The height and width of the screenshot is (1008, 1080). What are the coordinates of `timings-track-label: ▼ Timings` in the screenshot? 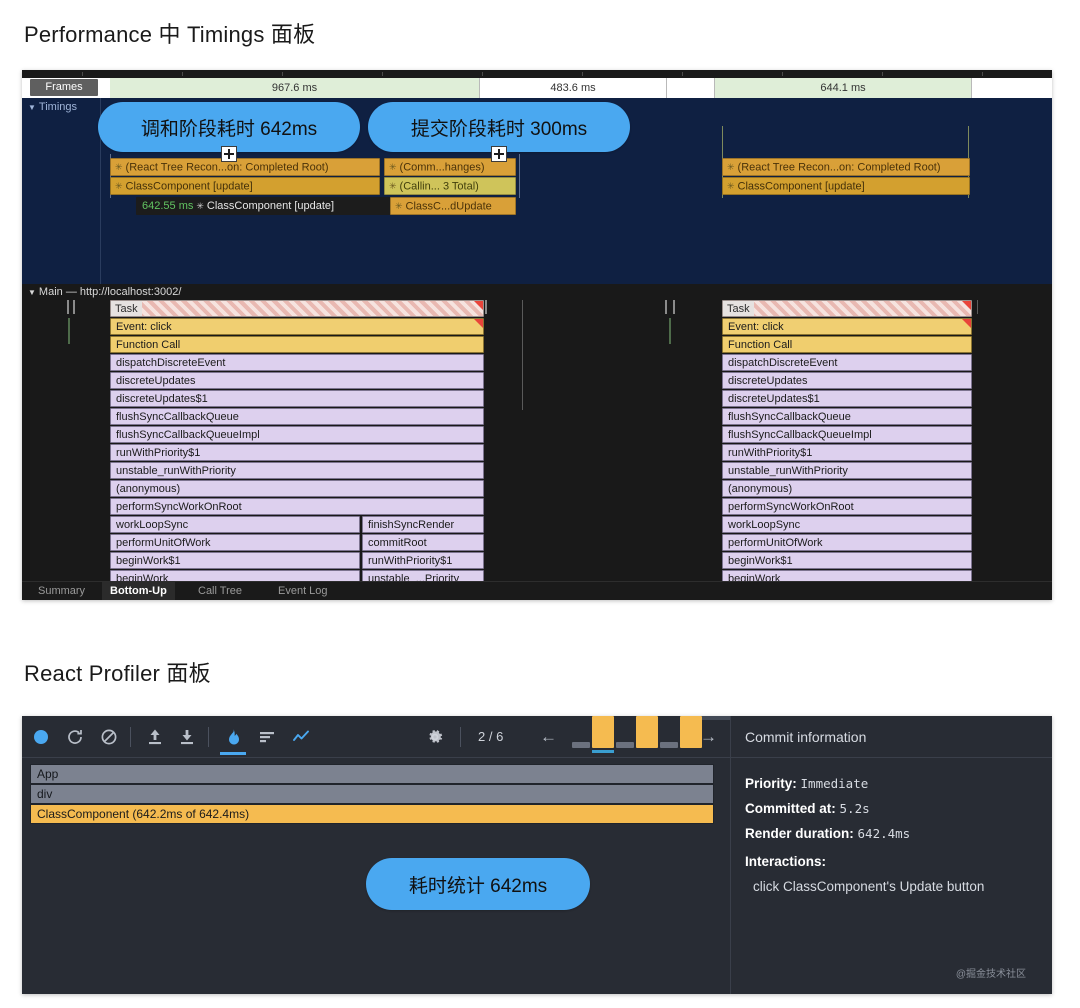 It's located at (52, 107).